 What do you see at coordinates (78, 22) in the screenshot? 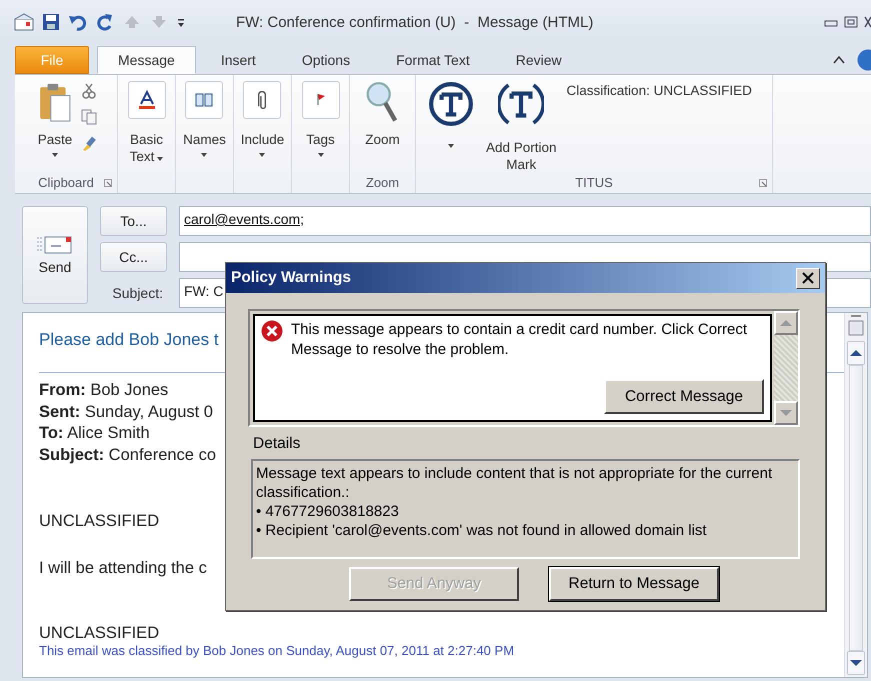
I see `undo-icon` at bounding box center [78, 22].